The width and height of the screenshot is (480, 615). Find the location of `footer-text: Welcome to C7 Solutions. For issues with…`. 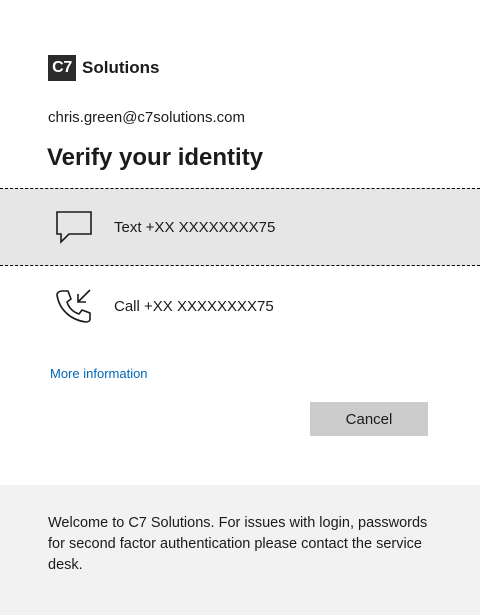

footer-text: Welcome to C7 Solutions. For issues with… is located at coordinates (238, 544).